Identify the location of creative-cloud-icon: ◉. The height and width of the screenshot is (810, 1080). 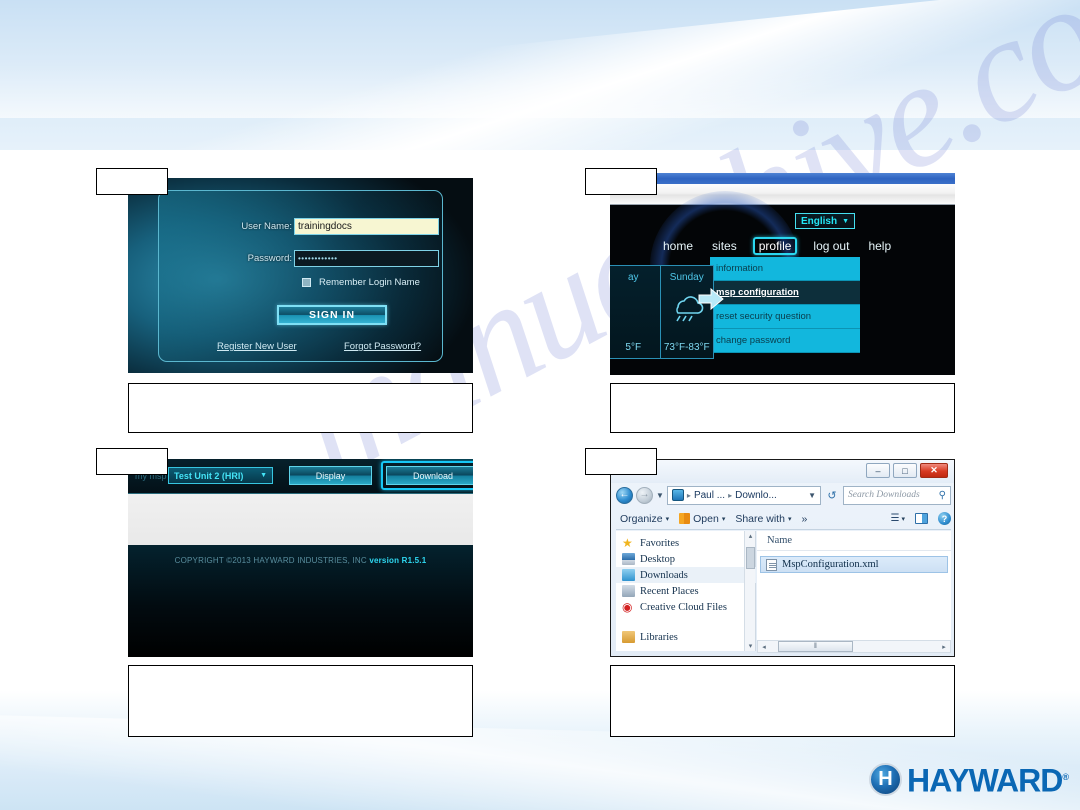
(627, 607).